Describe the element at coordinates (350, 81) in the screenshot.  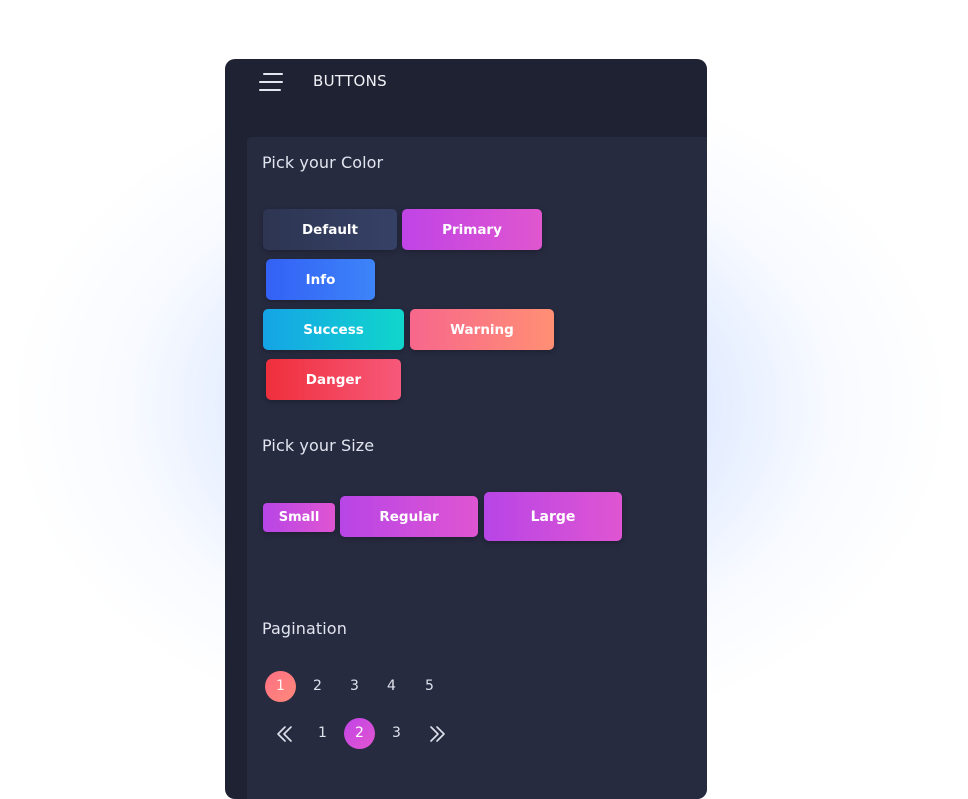
I see `page-title: BUTTONS` at that location.